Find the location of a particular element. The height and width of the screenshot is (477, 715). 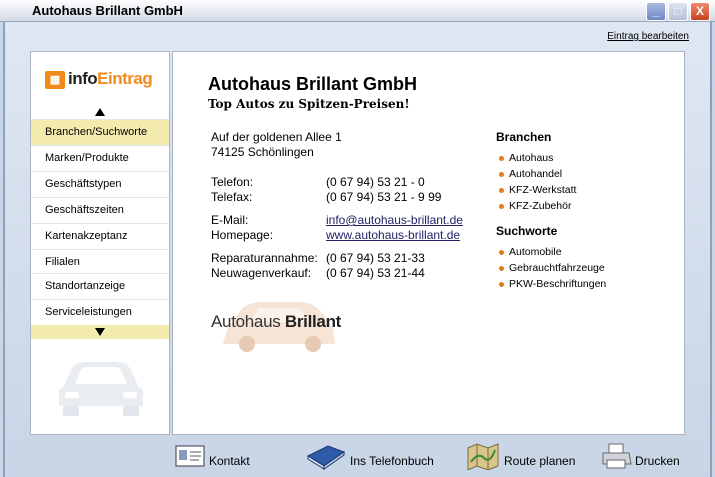

contact-button: Kontakt is located at coordinates (219, 457).